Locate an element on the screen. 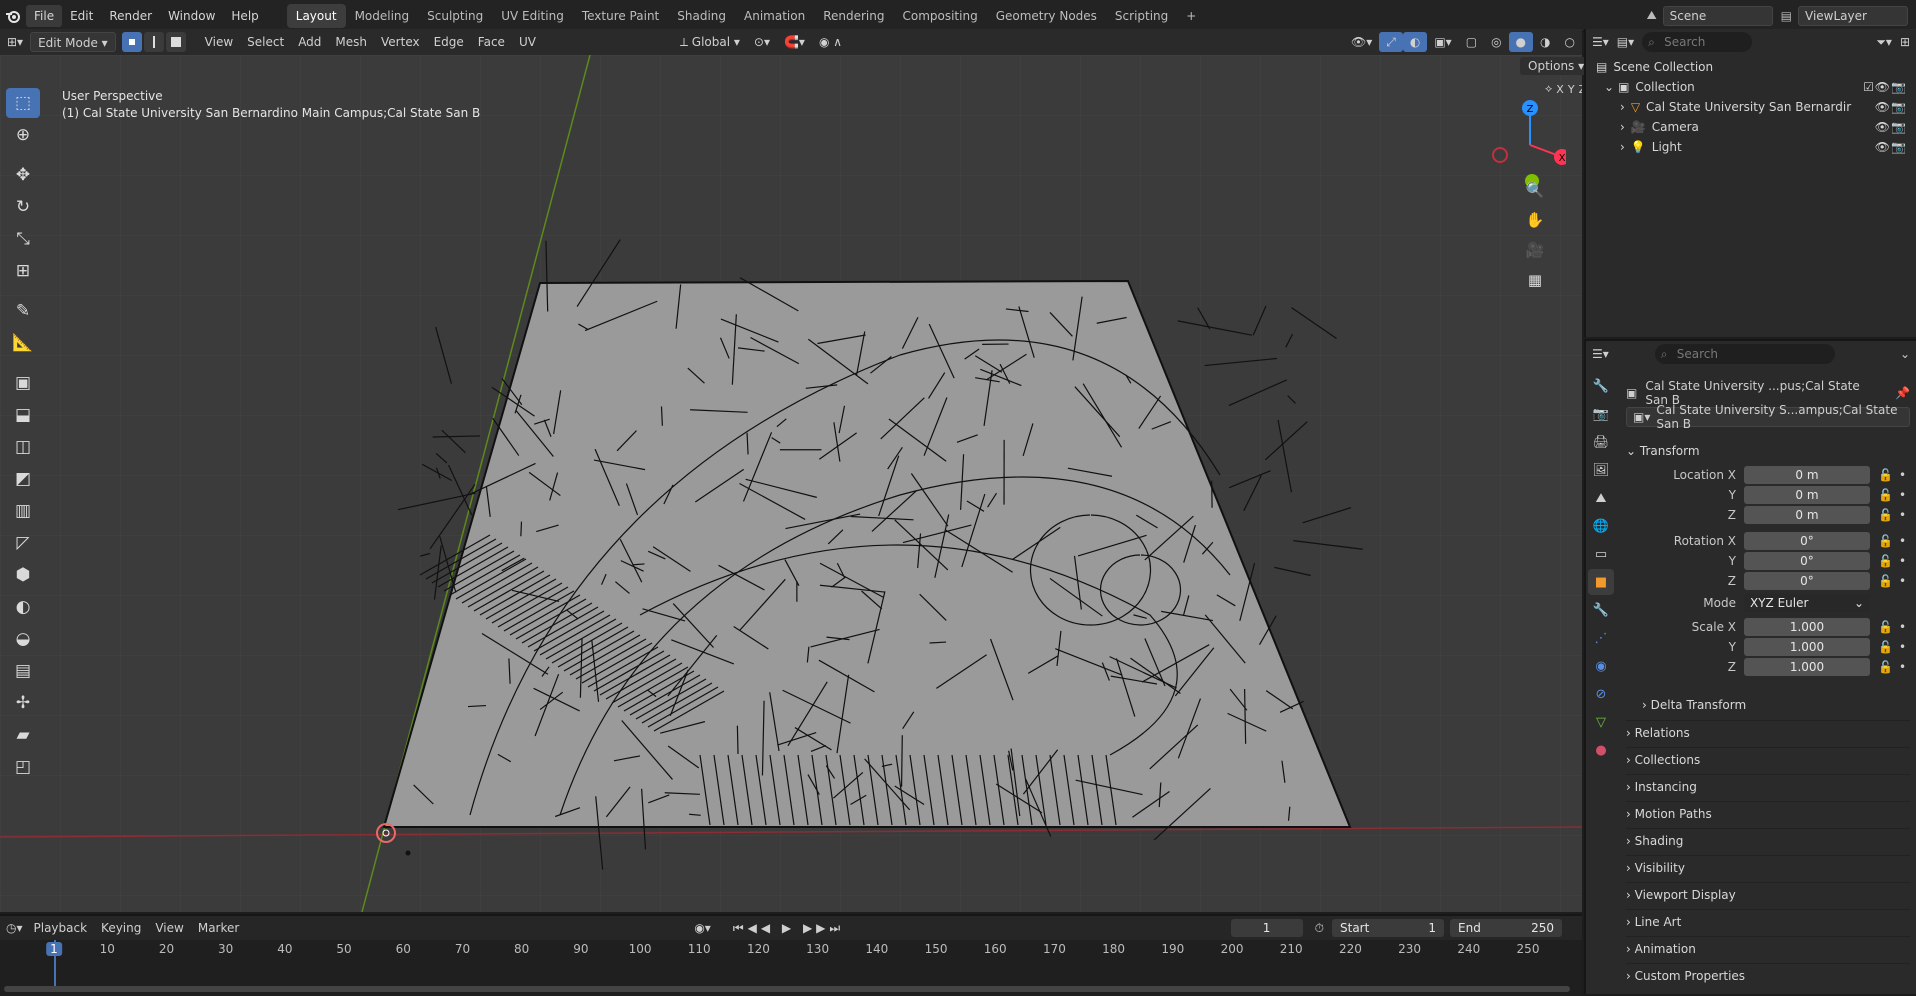  material-shading-button: ◑ is located at coordinates (1545, 42).